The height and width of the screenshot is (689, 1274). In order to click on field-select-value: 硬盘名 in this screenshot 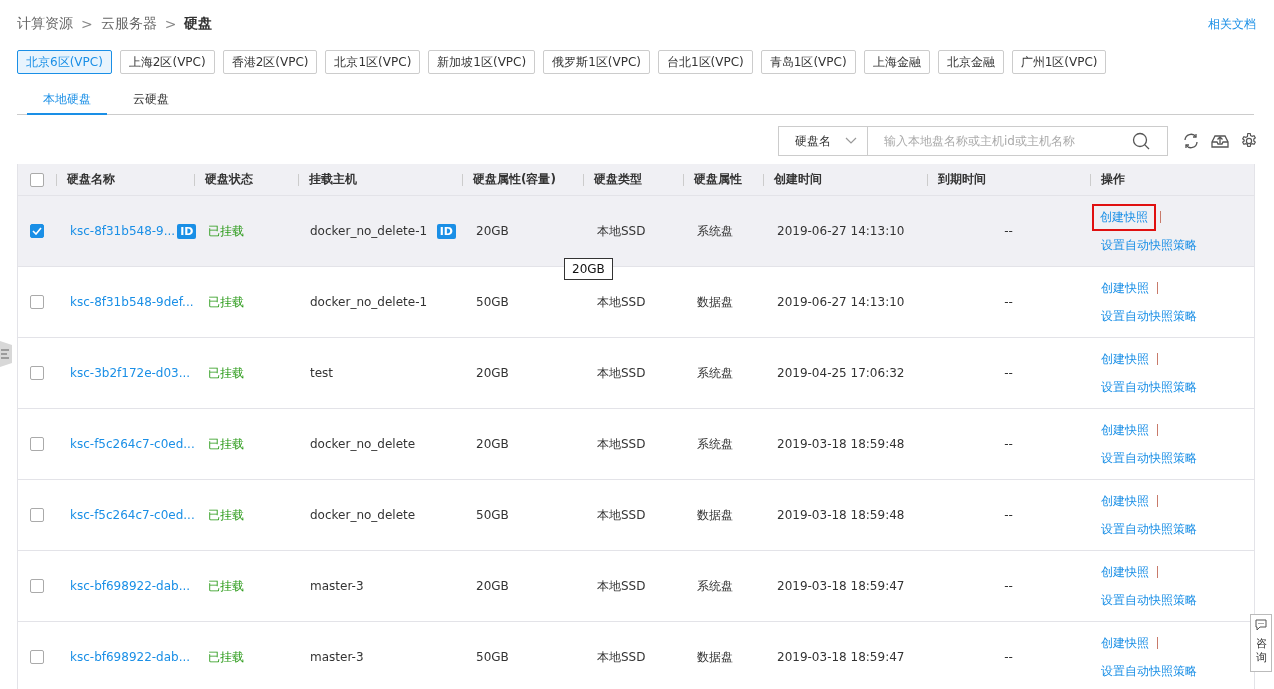, I will do `click(813, 141)`.